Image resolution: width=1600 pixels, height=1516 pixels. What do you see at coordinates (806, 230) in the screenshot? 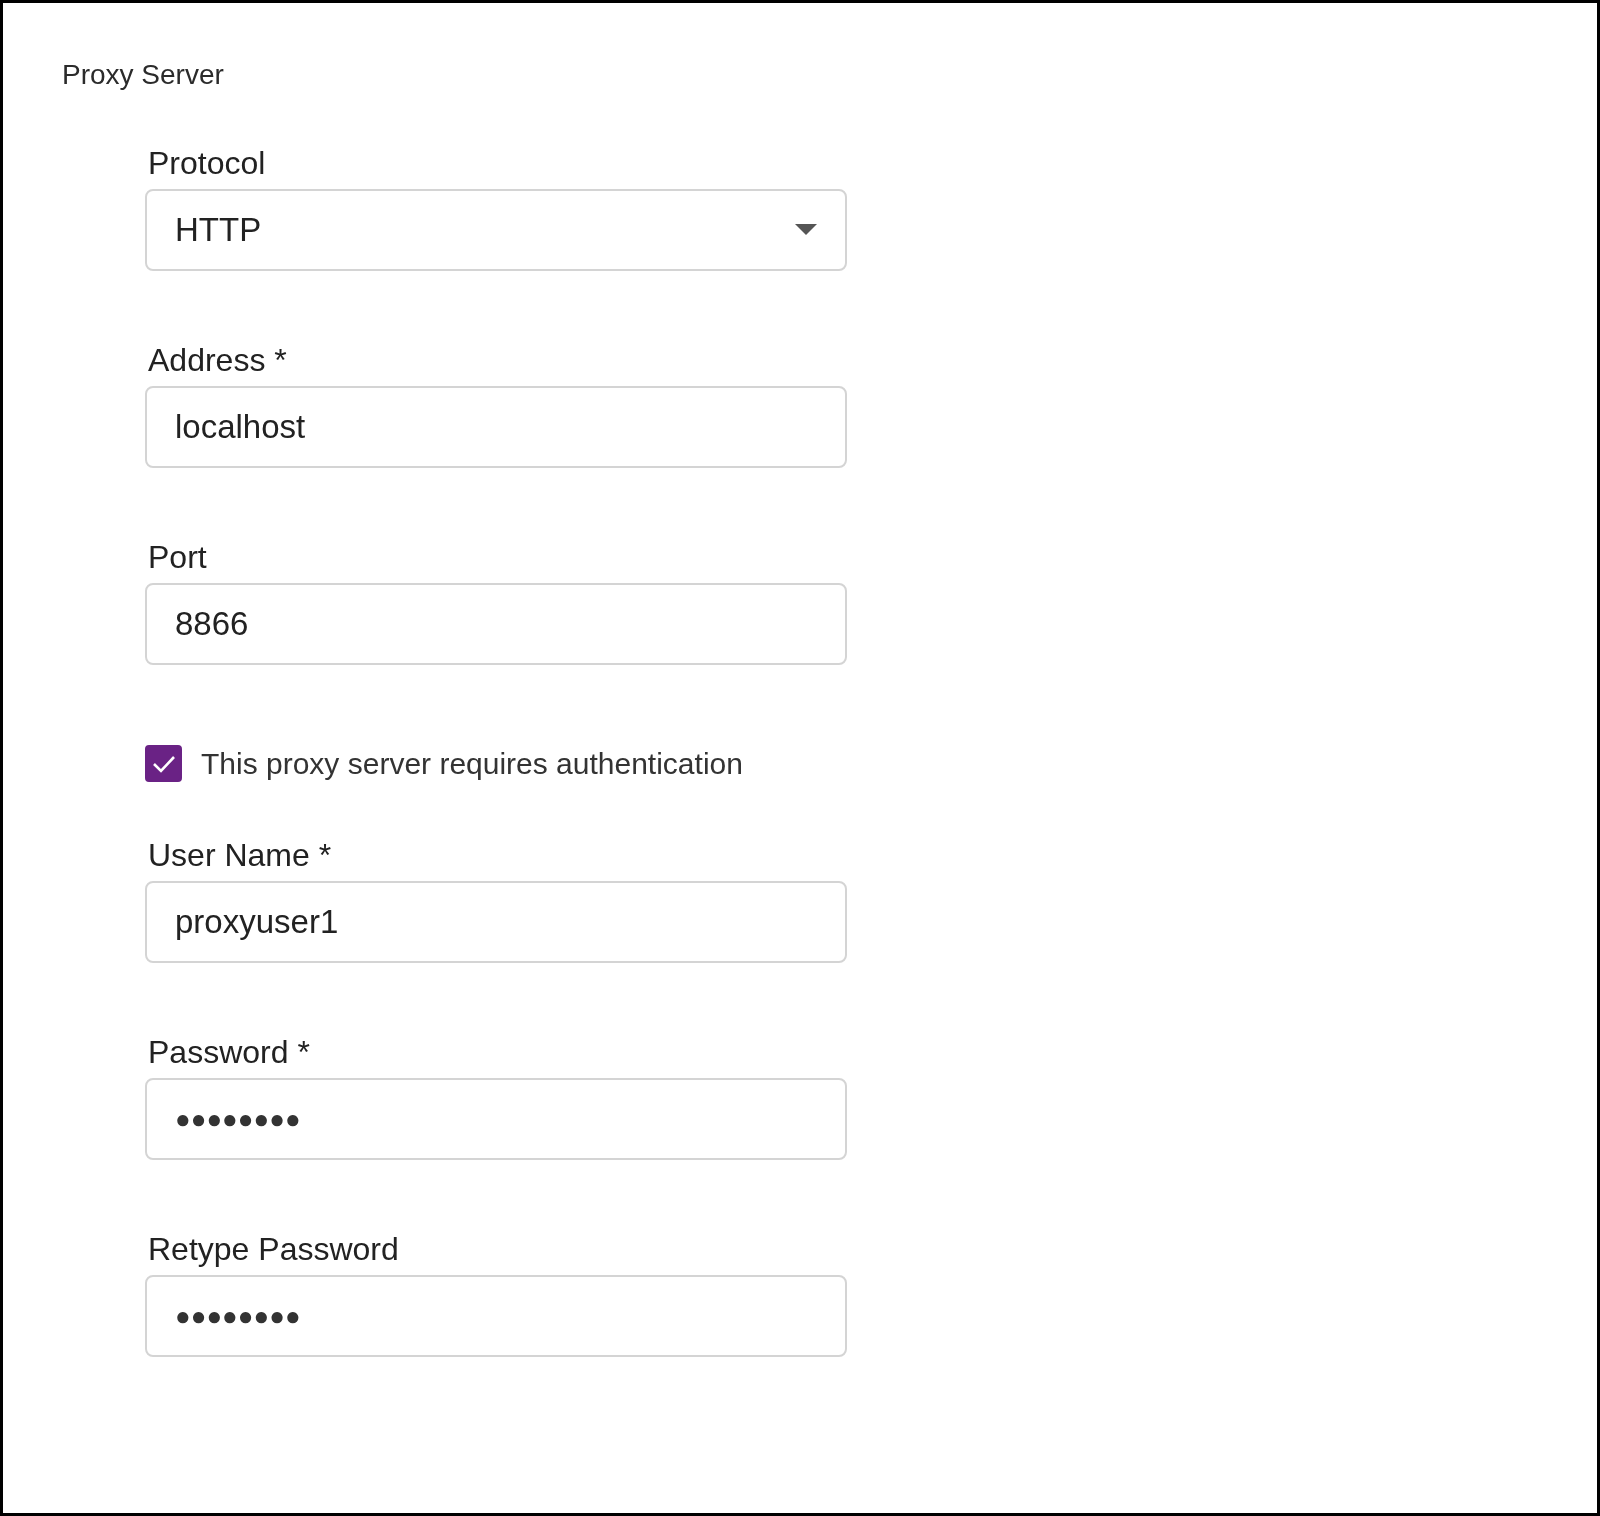
I see `caret-icon` at bounding box center [806, 230].